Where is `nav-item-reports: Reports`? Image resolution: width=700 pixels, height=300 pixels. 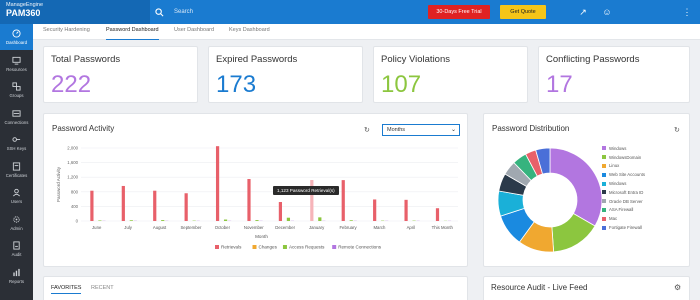 nav-item-reports: Reports is located at coordinates (16, 276).